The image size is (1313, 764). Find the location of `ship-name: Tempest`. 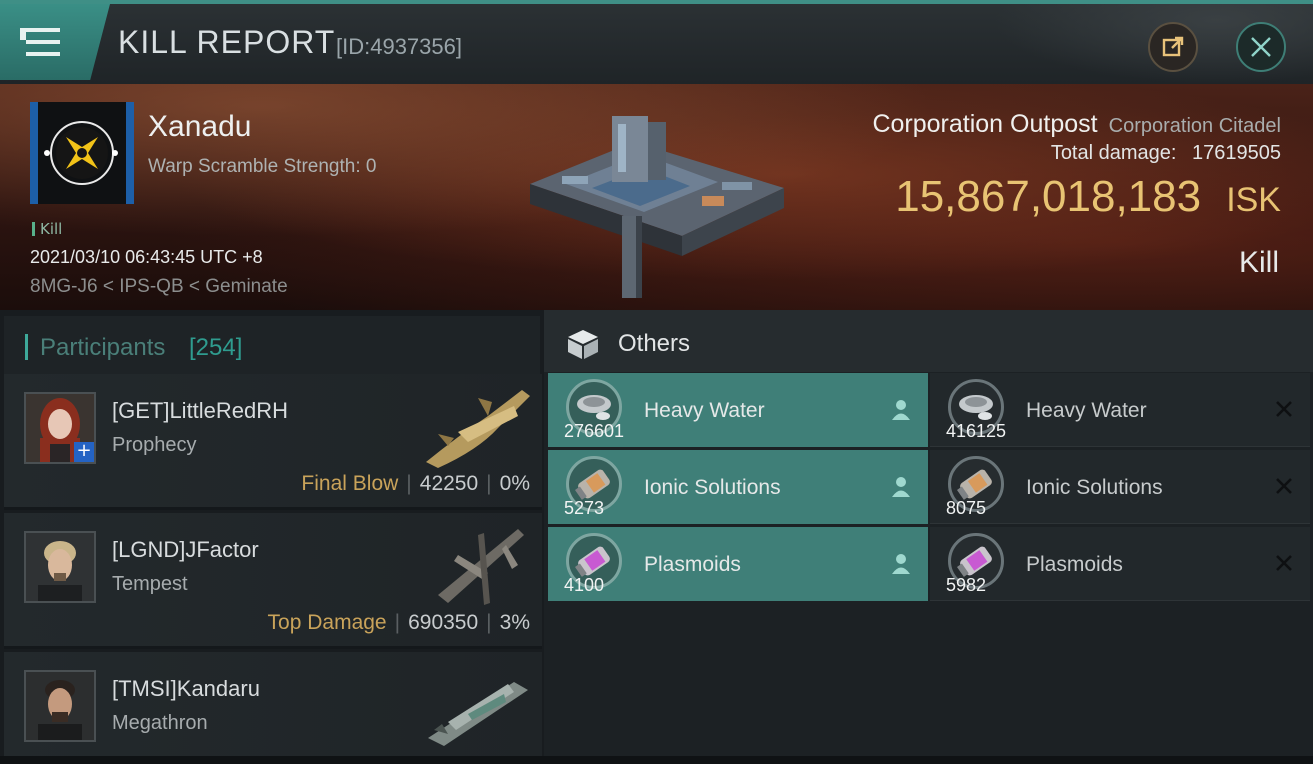

ship-name: Tempest is located at coordinates (150, 584).